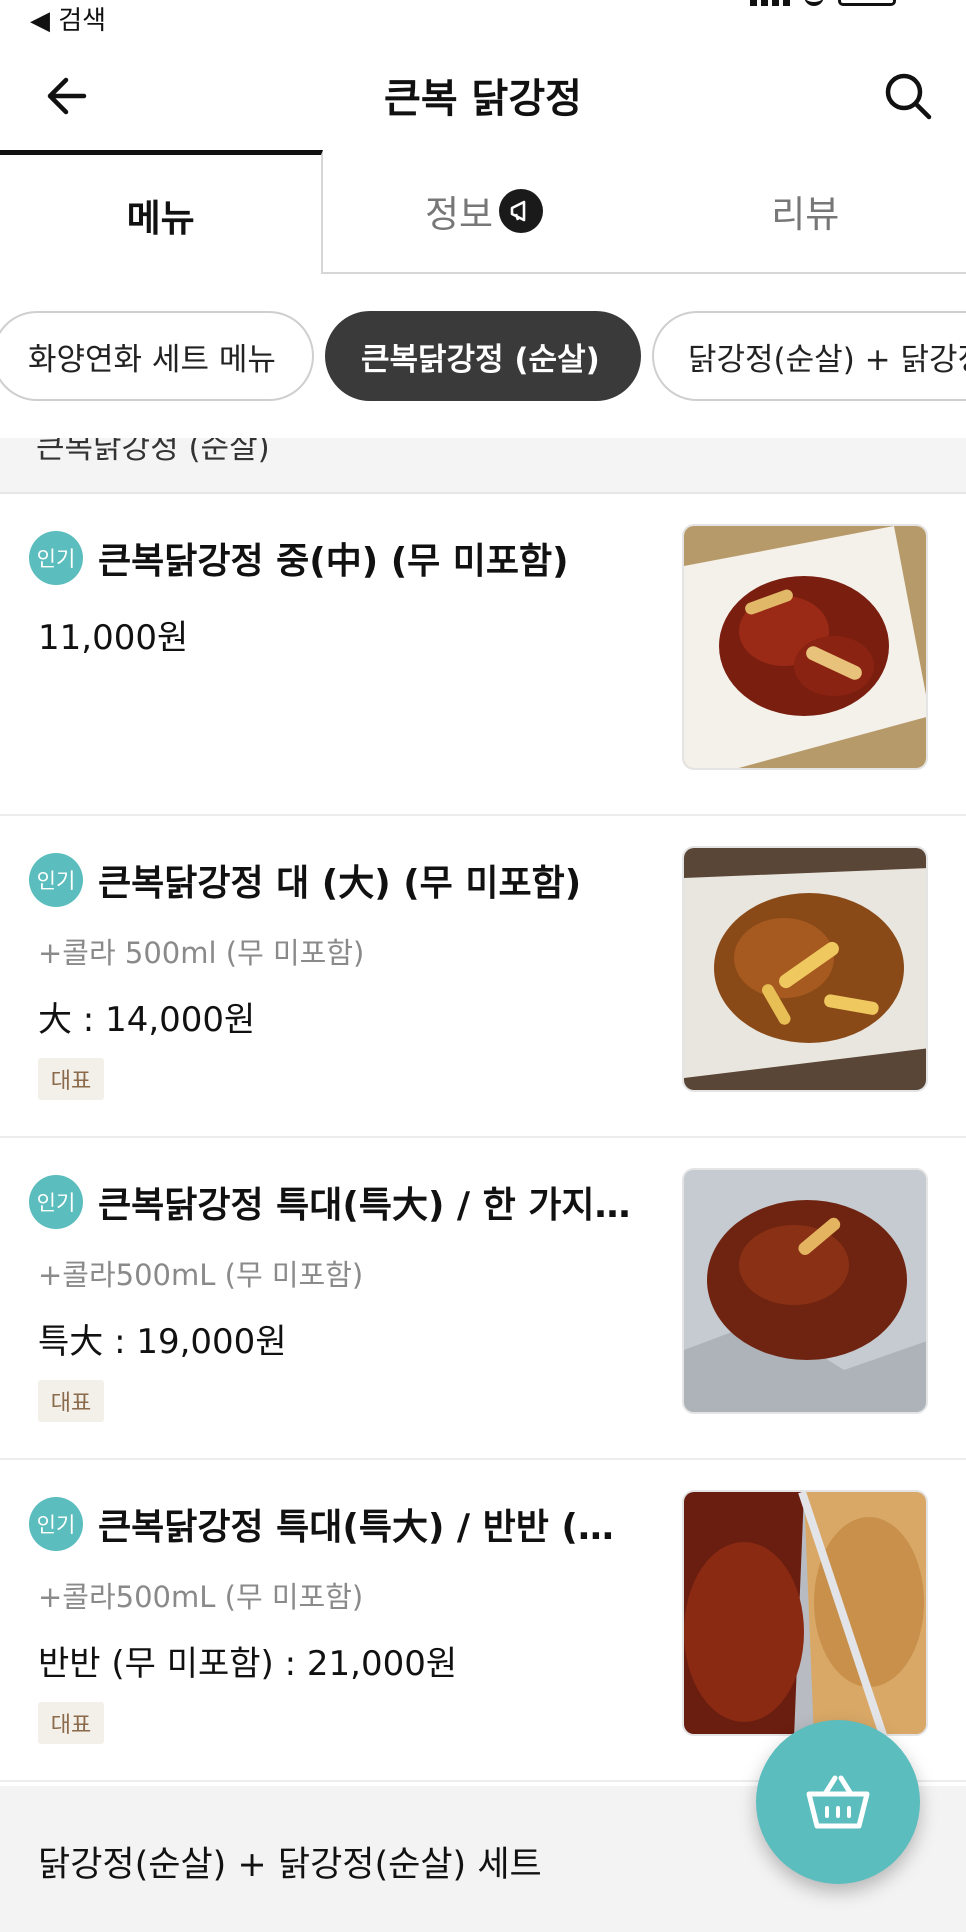 The width and height of the screenshot is (966, 1932). Describe the element at coordinates (333, 561) in the screenshot. I see `item-name: 큰복닭강정 중(中) (무 미포함)` at that location.